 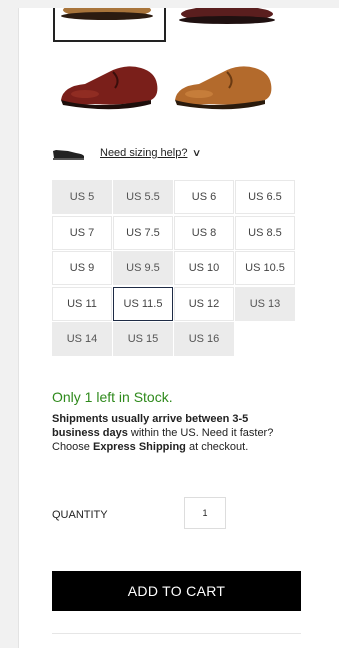 I want to click on size-option: US 6, so click(x=204, y=197).